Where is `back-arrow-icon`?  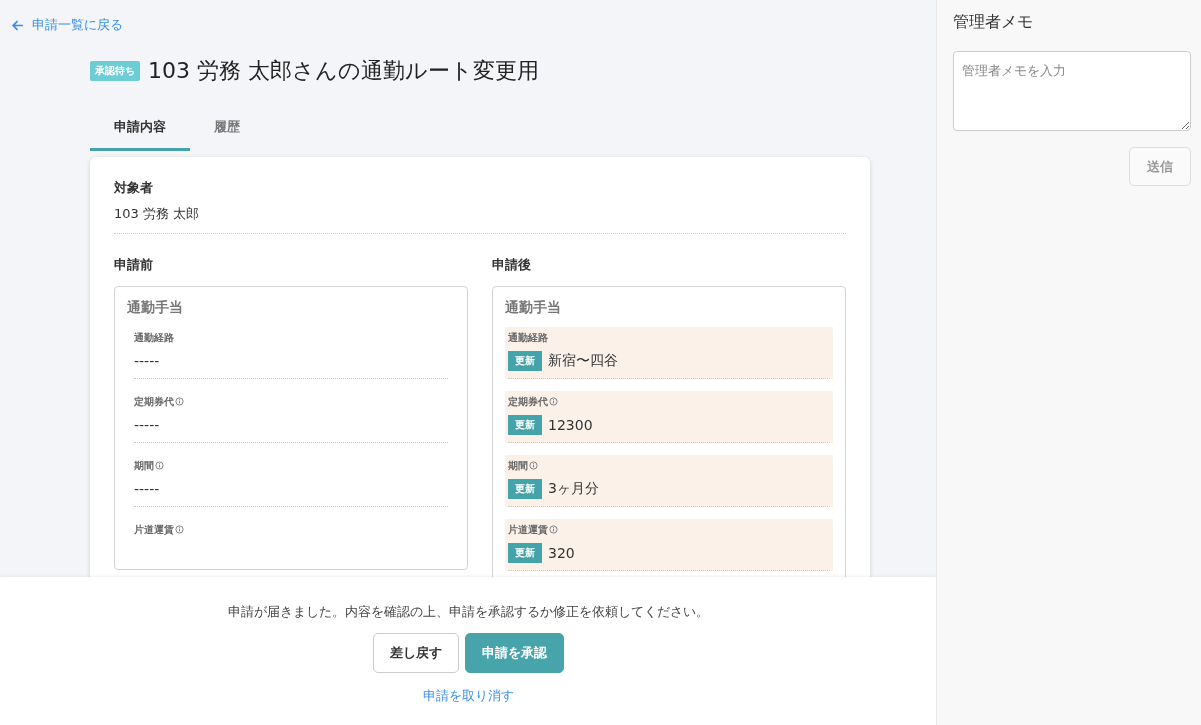 back-arrow-icon is located at coordinates (17, 25).